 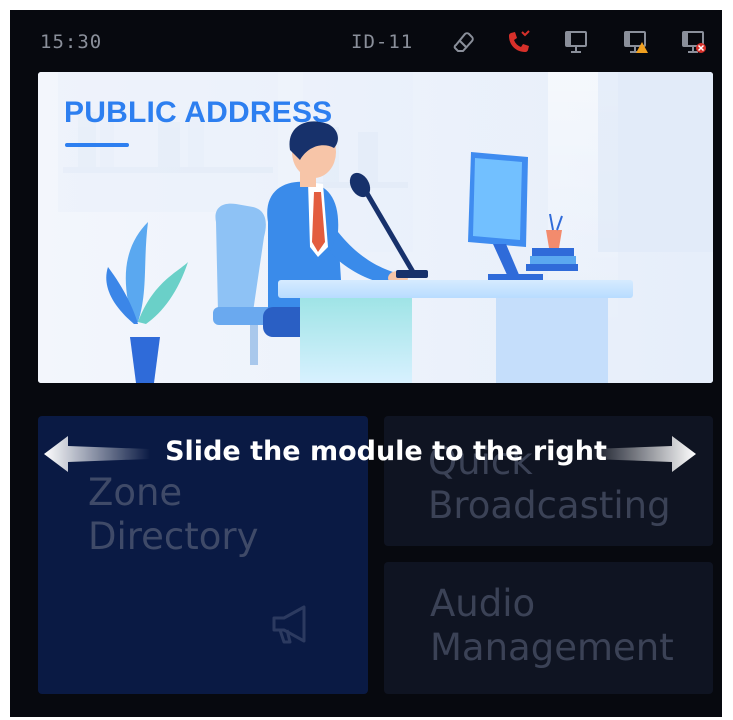 I want to click on monitor-error-icon, so click(x=694, y=42).